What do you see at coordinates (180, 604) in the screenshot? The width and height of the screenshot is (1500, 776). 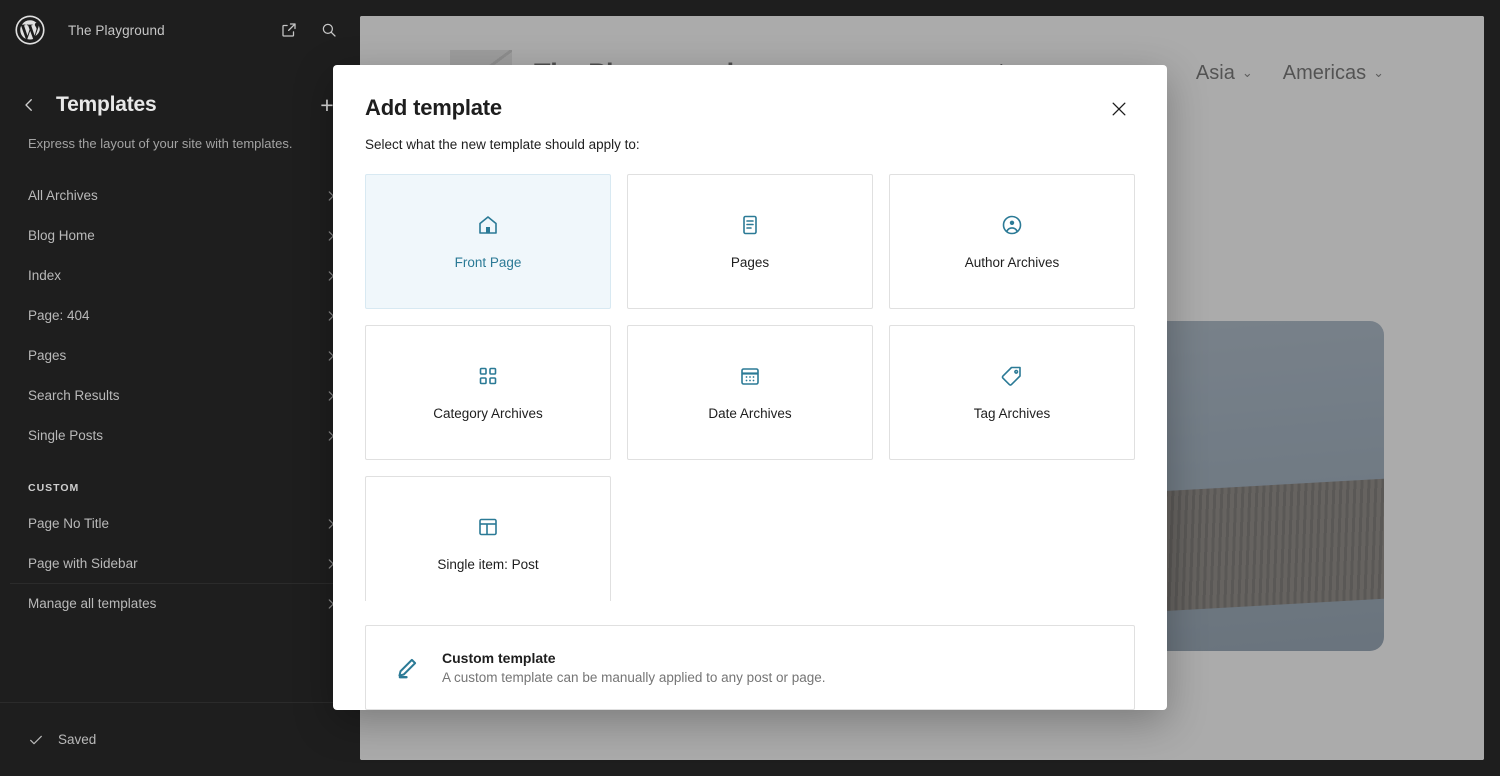 I see `sidebar-item-manage-all-templates: Manage all templates` at bounding box center [180, 604].